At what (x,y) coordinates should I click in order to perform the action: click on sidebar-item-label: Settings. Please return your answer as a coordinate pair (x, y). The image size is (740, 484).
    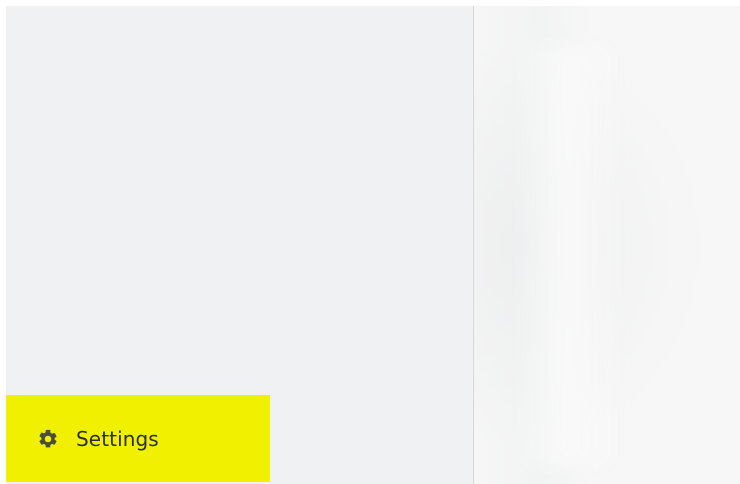
    Looking at the image, I should click on (117, 438).